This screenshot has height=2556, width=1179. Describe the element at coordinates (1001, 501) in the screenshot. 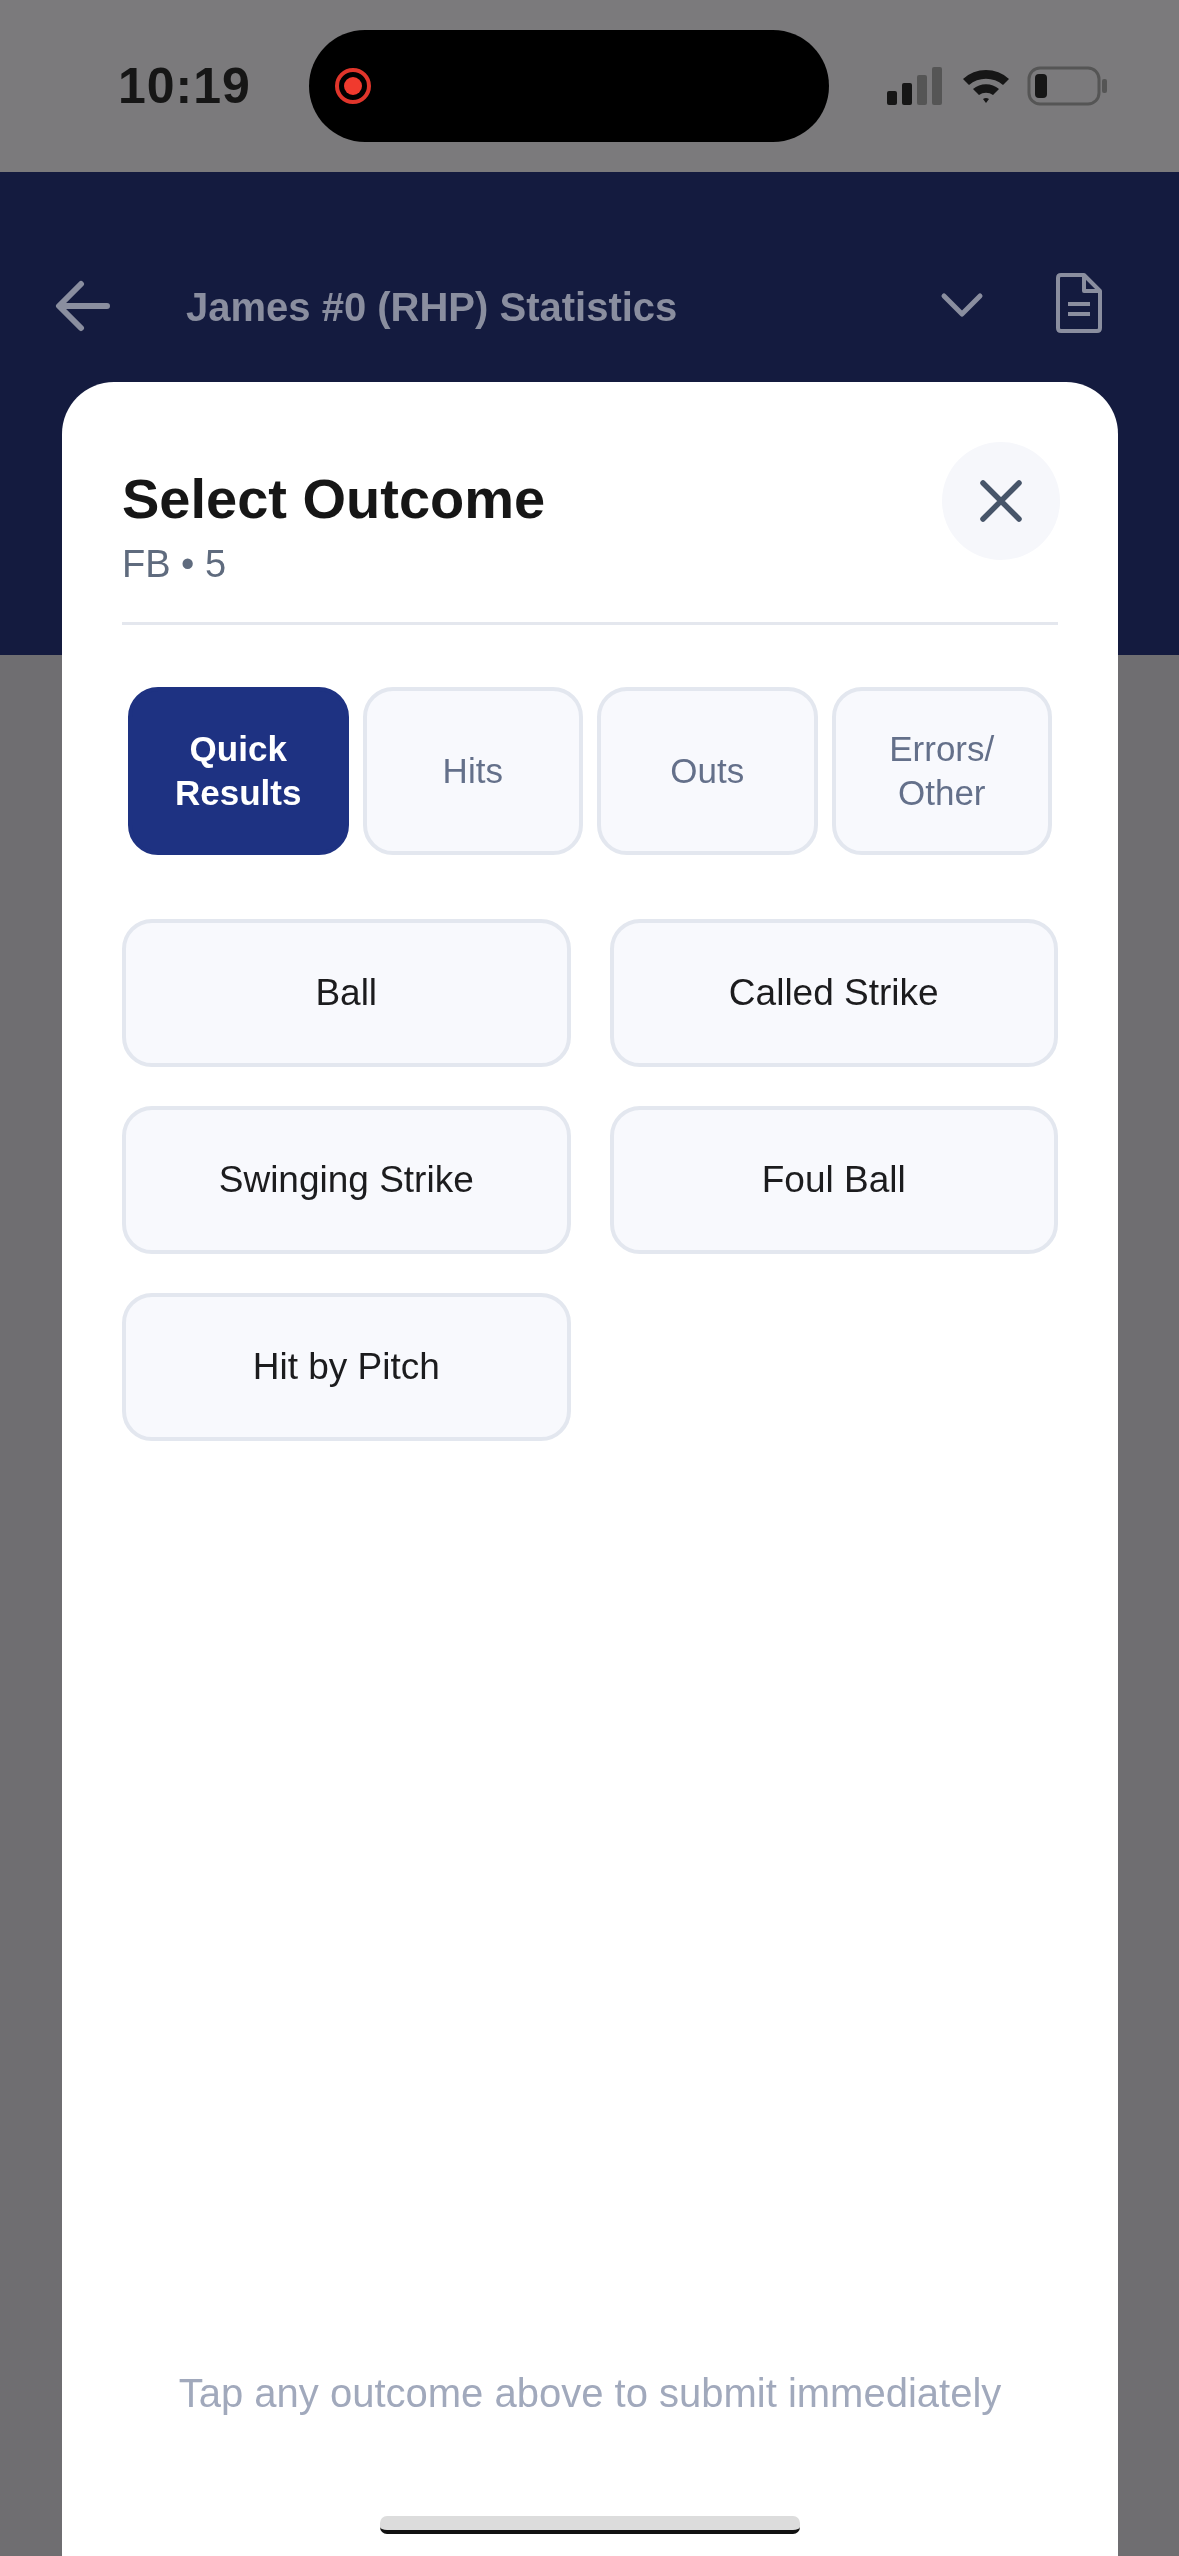

I see `close-icon` at that location.